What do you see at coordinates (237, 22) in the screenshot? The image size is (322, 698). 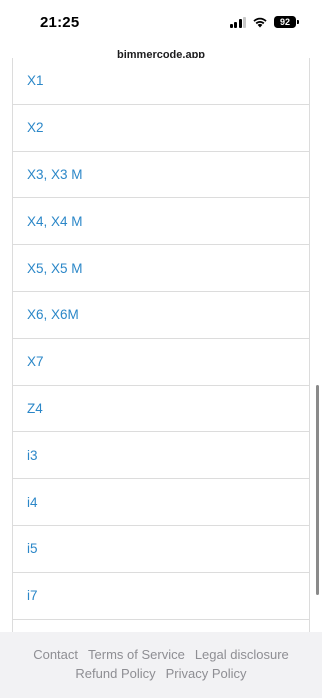 I see `cellular-signal-icon` at bounding box center [237, 22].